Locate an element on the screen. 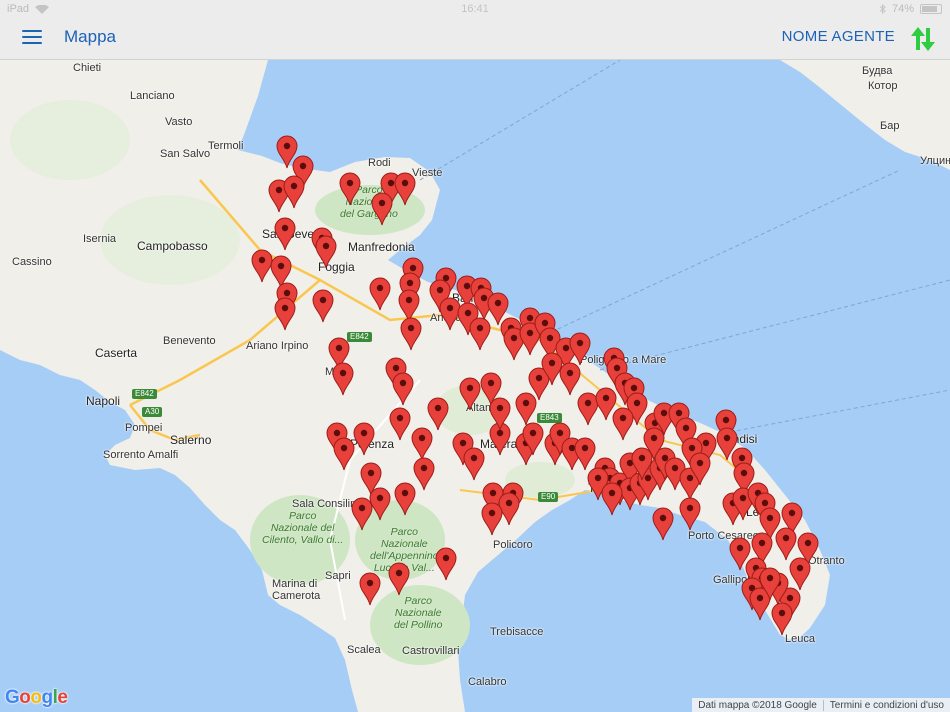  map-label-policoro: Policoro is located at coordinates (513, 545).